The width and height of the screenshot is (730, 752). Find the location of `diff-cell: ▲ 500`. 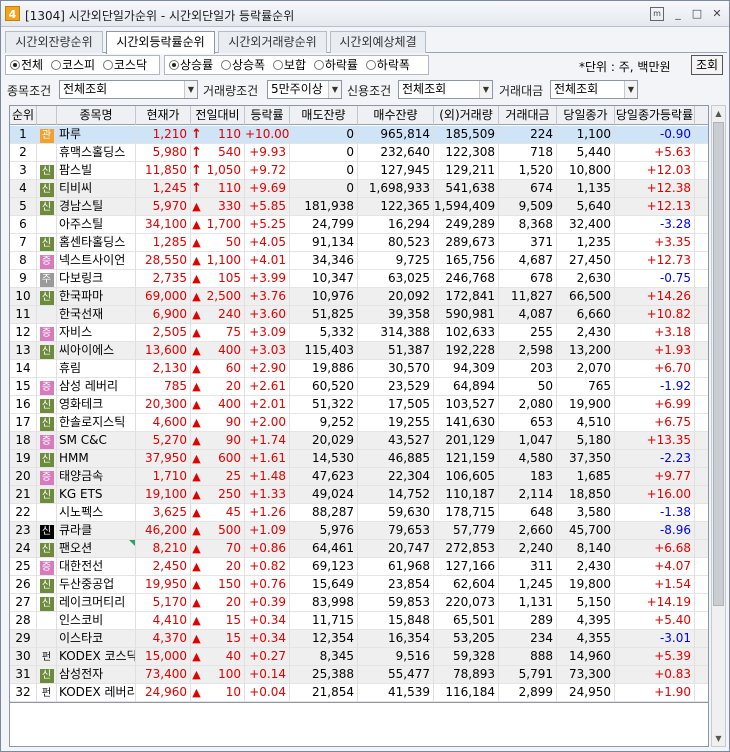

diff-cell: ▲ 500 is located at coordinates (218, 531).